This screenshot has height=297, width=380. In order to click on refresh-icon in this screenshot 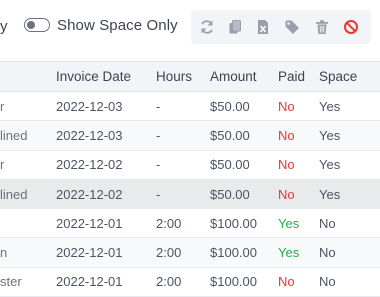, I will do `click(207, 27)`.